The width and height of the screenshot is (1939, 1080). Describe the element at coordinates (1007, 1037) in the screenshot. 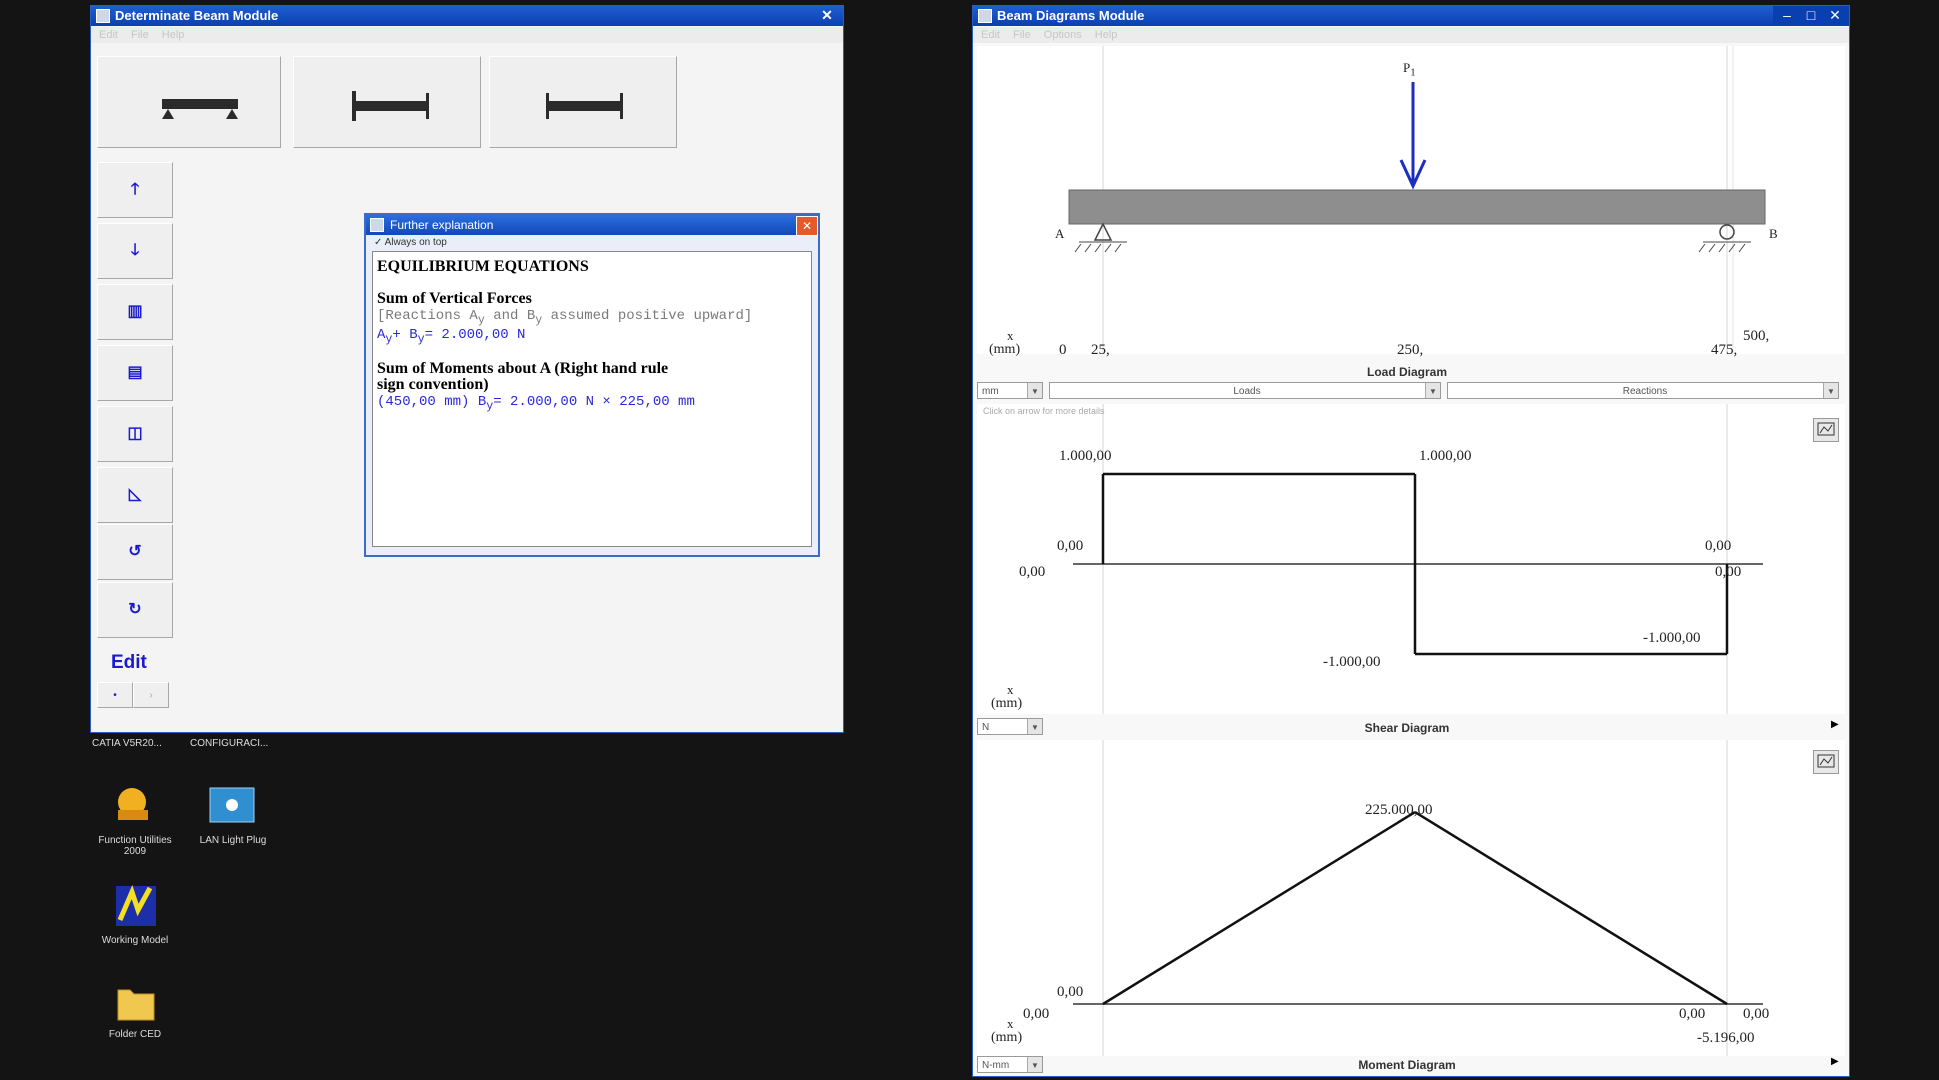

I see `moment-x-unit: (mm)` at that location.